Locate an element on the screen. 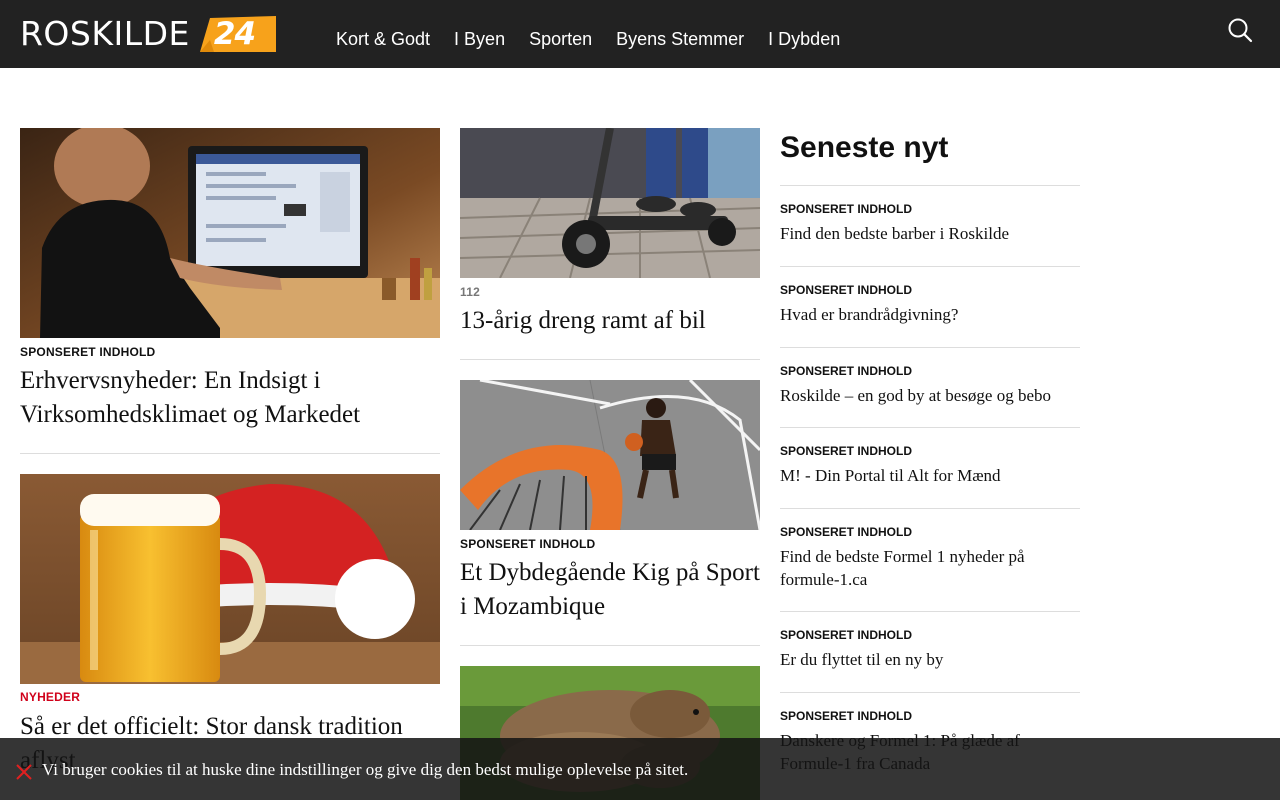  search-icon is located at coordinates (1240, 30).